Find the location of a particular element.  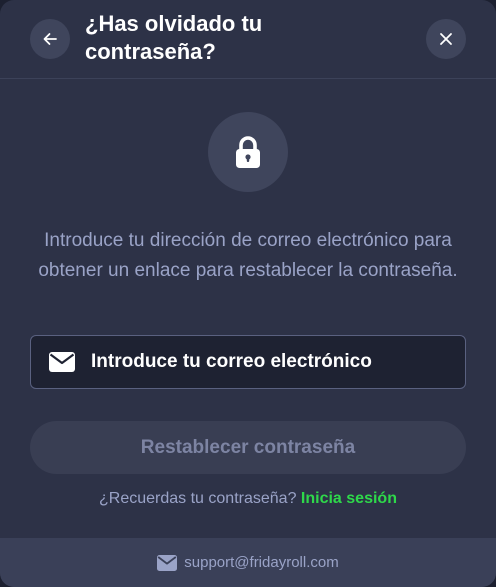

dialog-header: ¿Has olvidado tu contraseña? is located at coordinates (248, 39).